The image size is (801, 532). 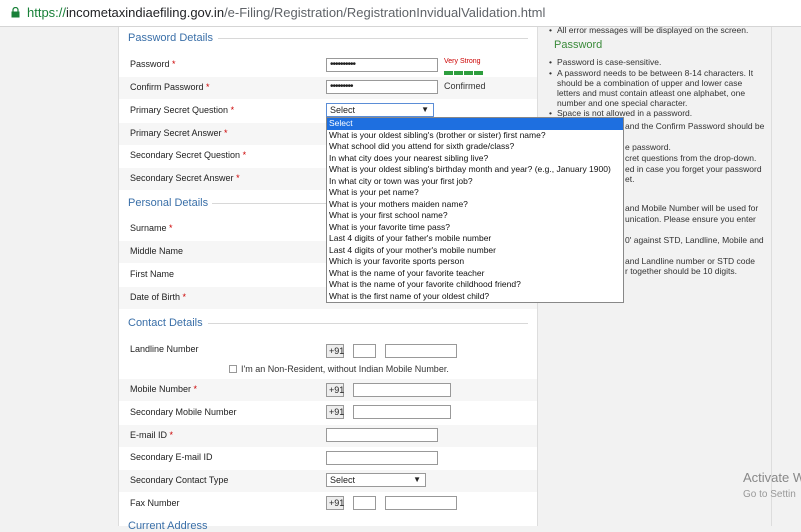 I want to click on secondary-email-label: Secondary E-mail ID, so click(x=171, y=457).